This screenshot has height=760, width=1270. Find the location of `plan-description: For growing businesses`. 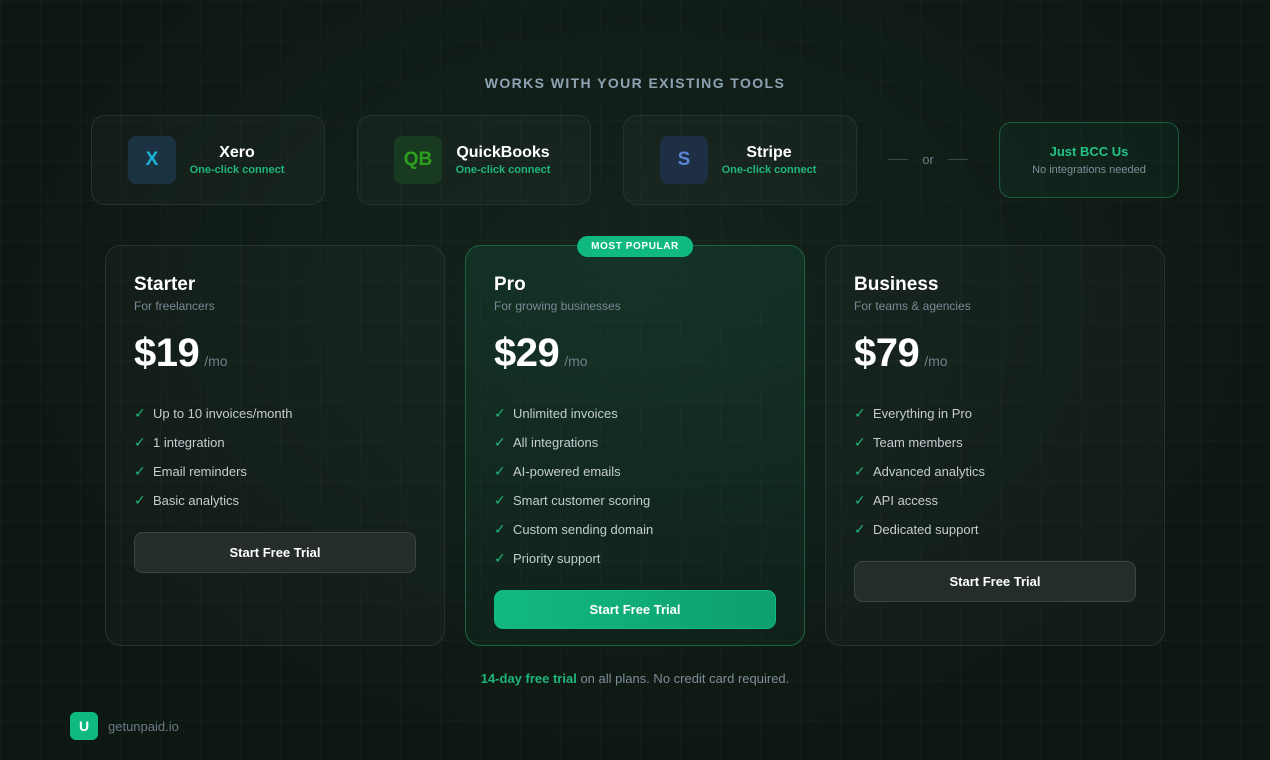

plan-description: For growing businesses is located at coordinates (557, 306).